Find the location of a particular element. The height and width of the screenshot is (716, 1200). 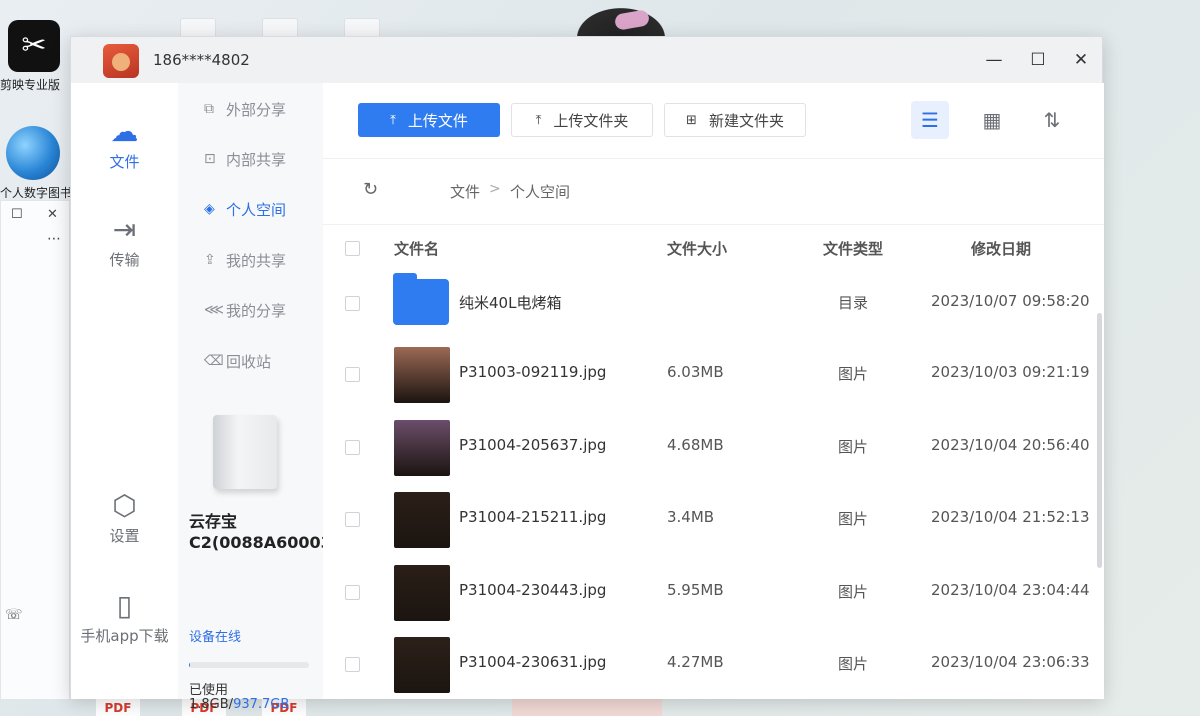

upload-file-label: 上传文件 is located at coordinates (437, 120).